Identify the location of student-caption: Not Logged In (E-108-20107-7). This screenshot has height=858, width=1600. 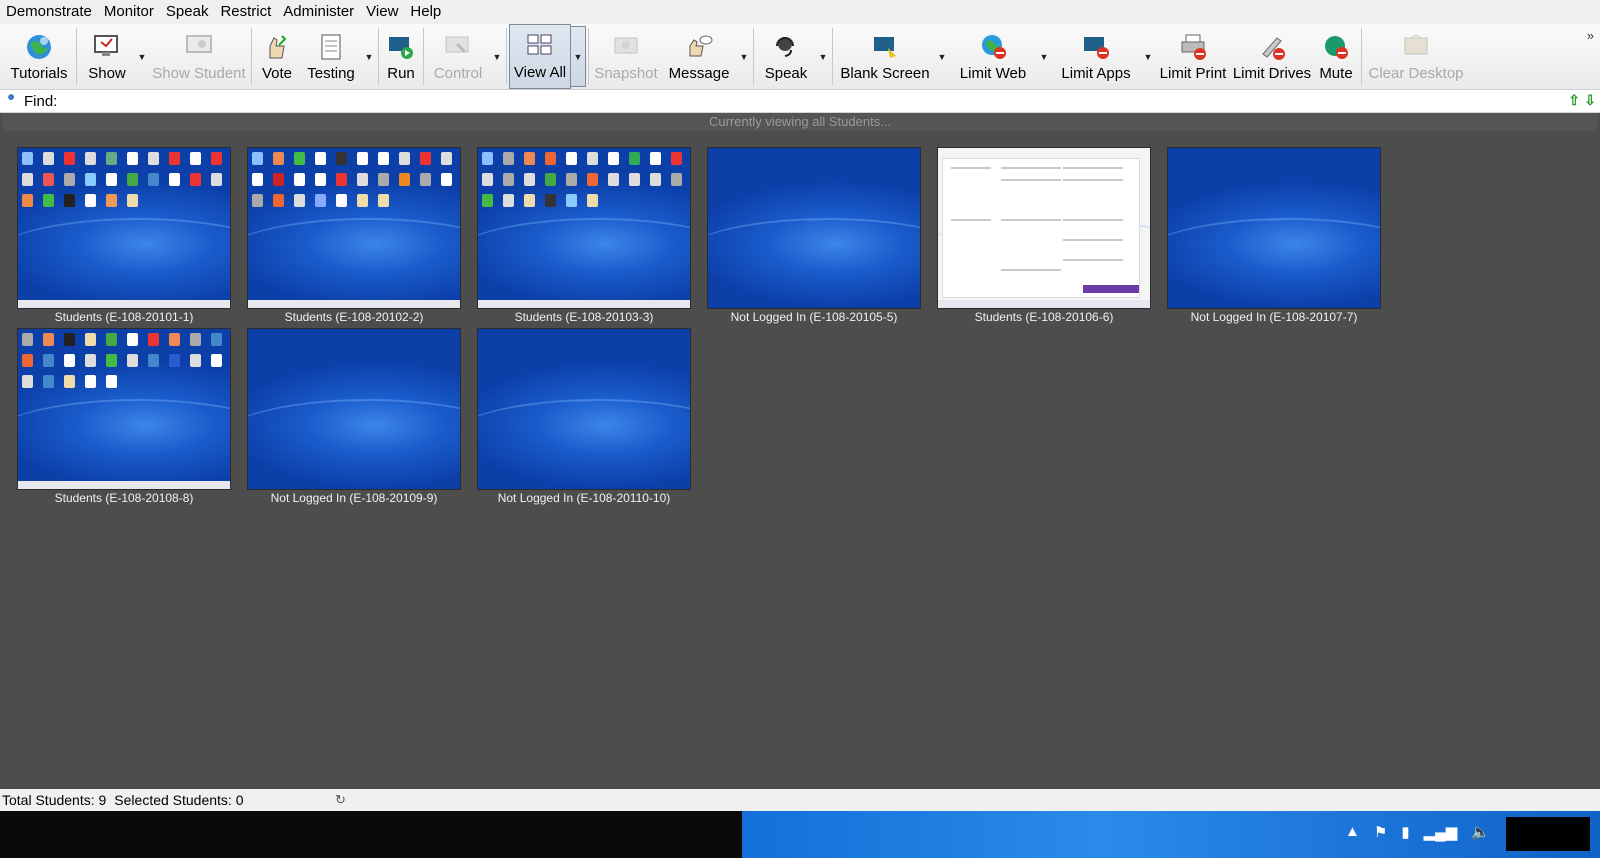
(1274, 317).